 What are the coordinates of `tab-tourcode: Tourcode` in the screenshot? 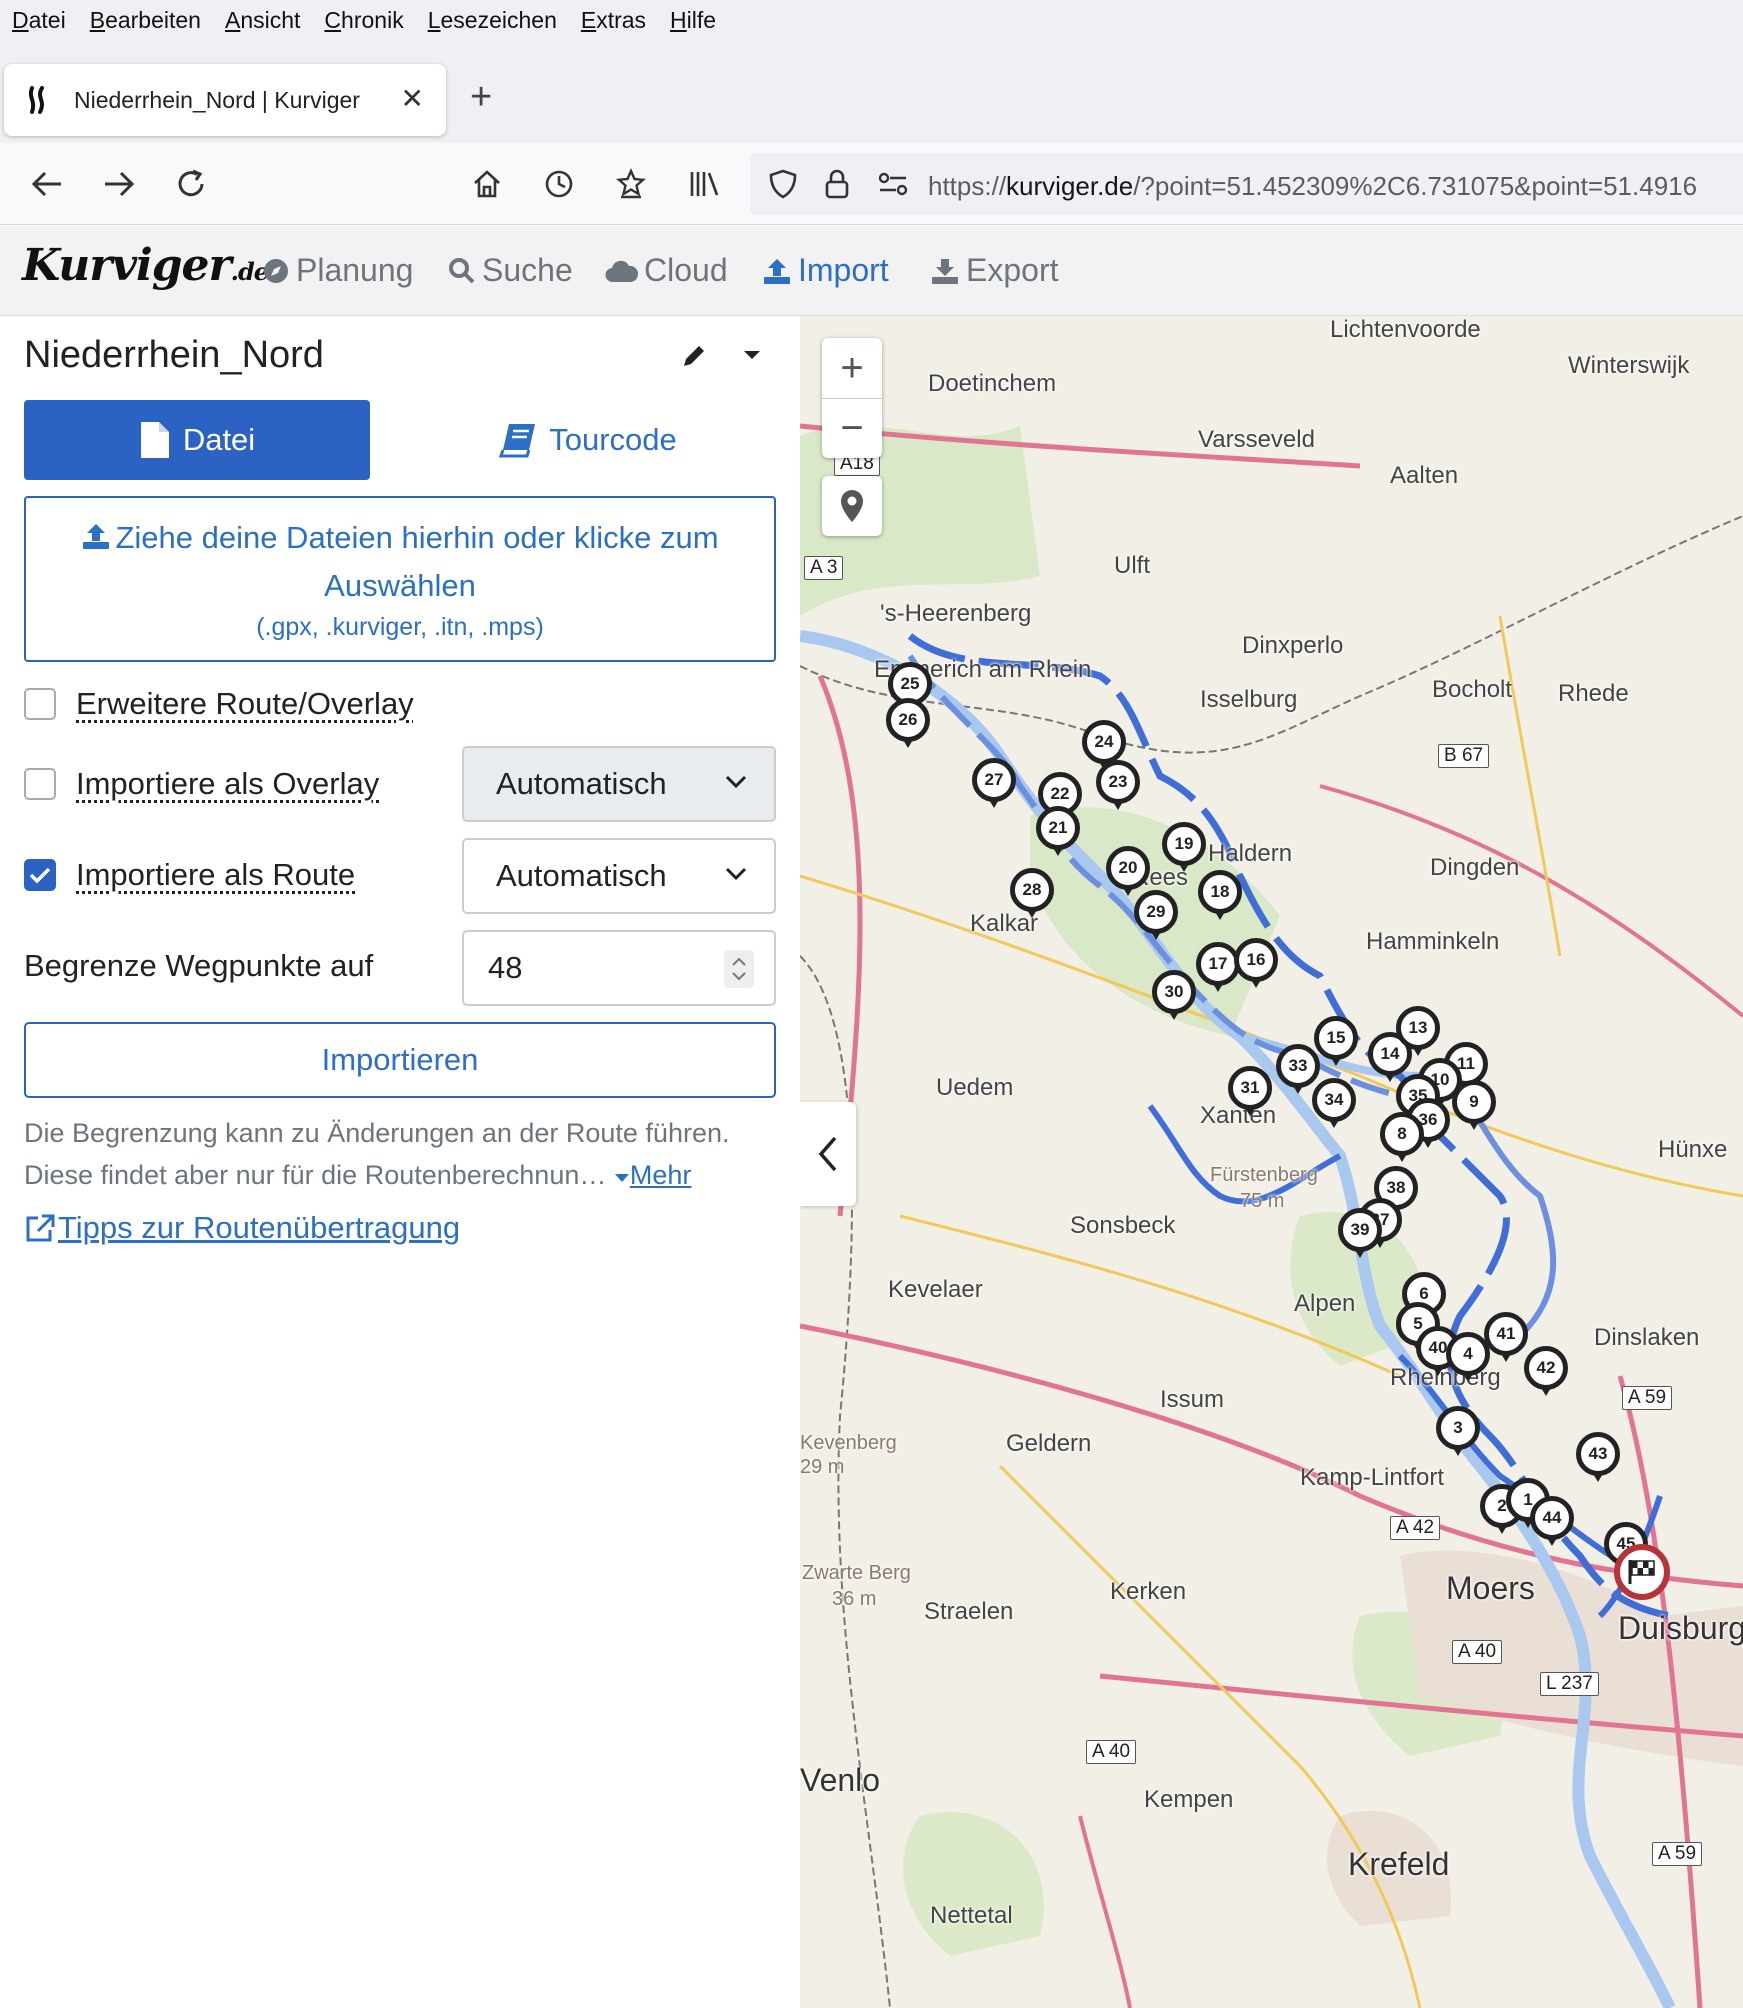 It's located at (588, 440).